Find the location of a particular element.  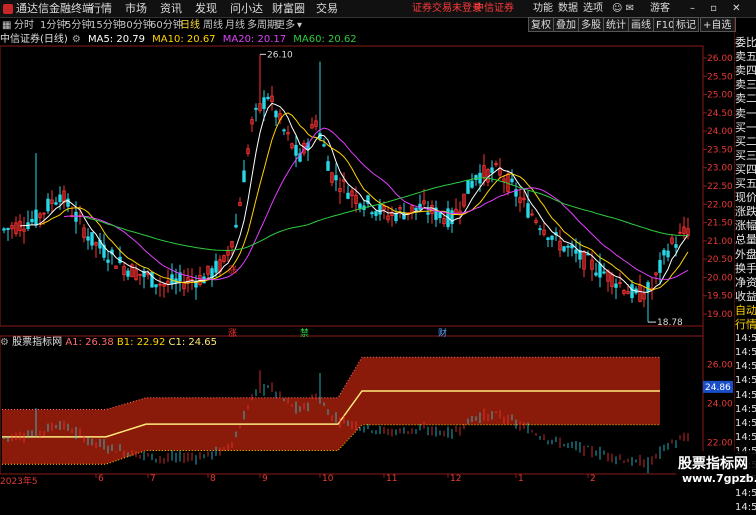

high-label: 26.10 is located at coordinates (280, 55).